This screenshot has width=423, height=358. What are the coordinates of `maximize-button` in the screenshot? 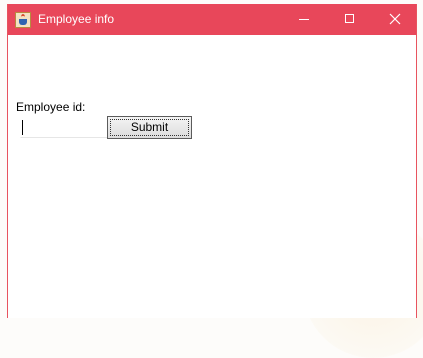 It's located at (350, 19).